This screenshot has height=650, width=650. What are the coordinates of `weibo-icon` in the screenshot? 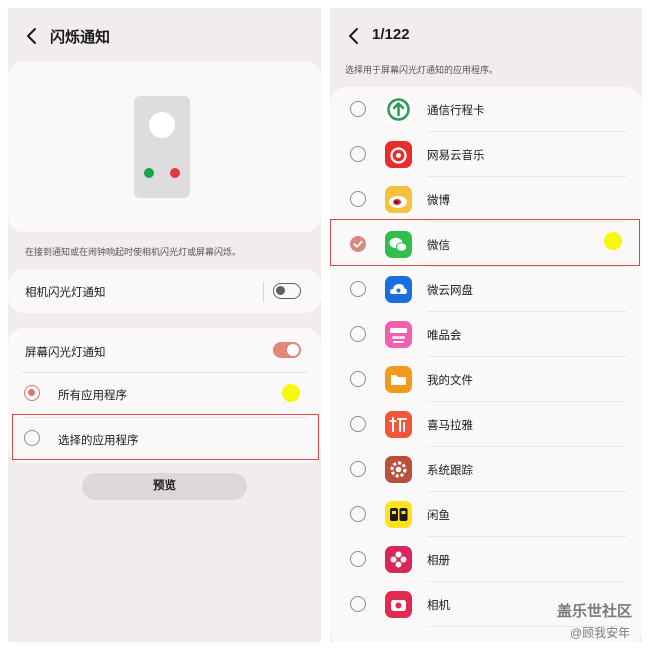 It's located at (398, 199).